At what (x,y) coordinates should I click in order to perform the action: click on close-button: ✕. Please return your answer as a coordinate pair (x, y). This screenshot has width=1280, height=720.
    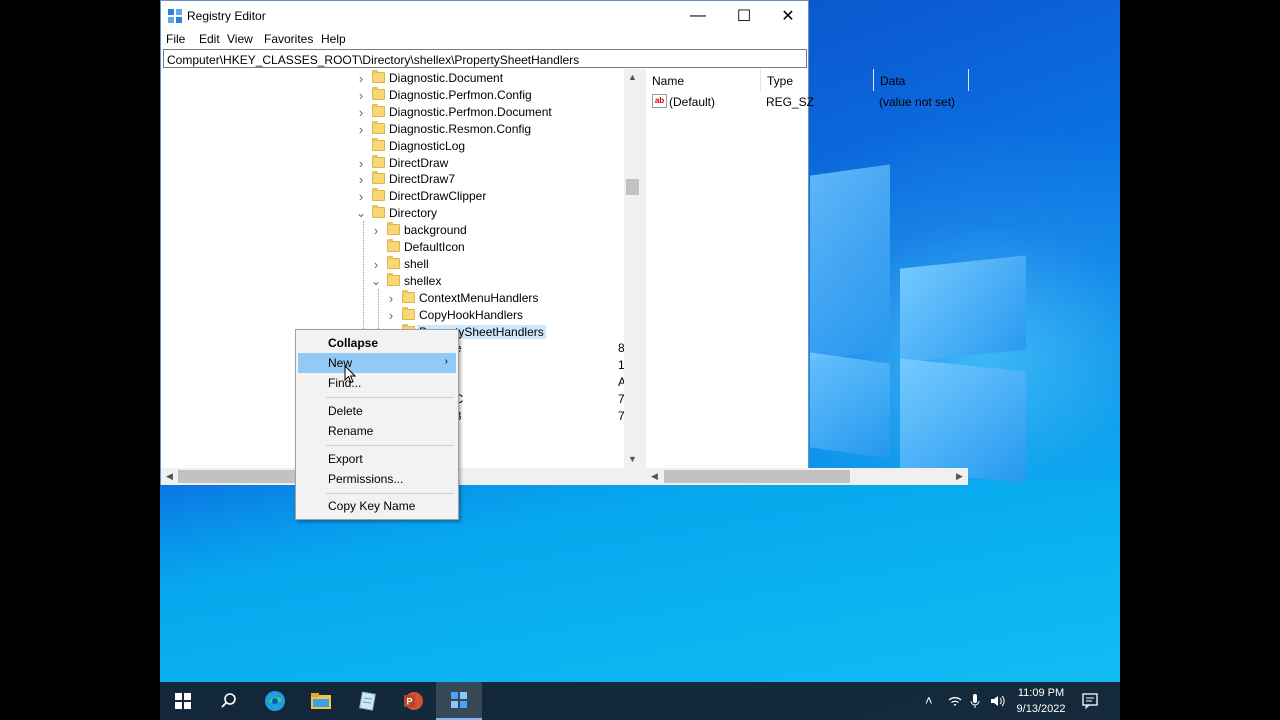
    Looking at the image, I should click on (788, 16).